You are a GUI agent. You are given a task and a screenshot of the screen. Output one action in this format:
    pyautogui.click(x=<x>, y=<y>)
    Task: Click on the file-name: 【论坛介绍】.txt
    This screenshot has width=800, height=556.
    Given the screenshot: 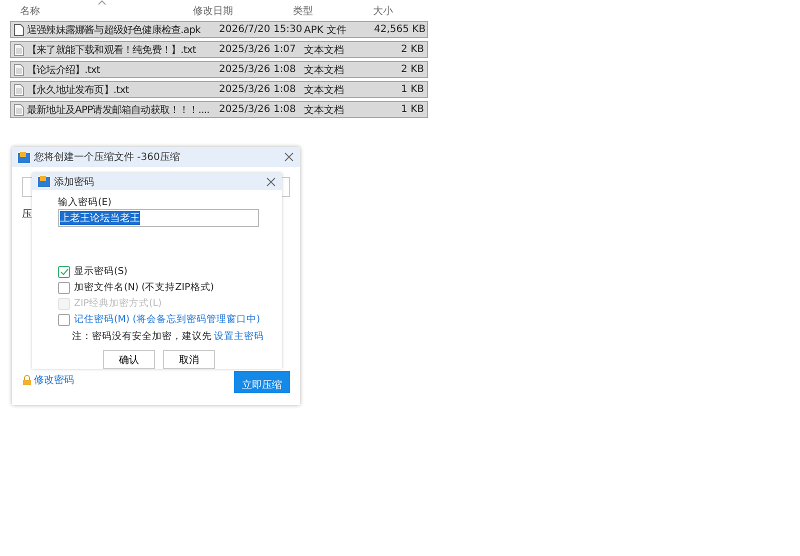 What is the action you would take?
    pyautogui.click(x=63, y=70)
    